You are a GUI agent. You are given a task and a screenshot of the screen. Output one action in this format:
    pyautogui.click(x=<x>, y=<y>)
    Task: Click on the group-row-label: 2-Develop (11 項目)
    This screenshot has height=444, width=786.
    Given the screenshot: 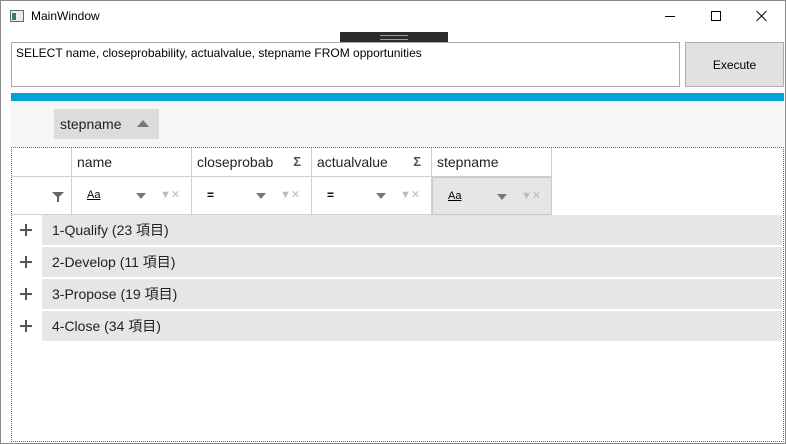 What is the action you would take?
    pyautogui.click(x=114, y=262)
    